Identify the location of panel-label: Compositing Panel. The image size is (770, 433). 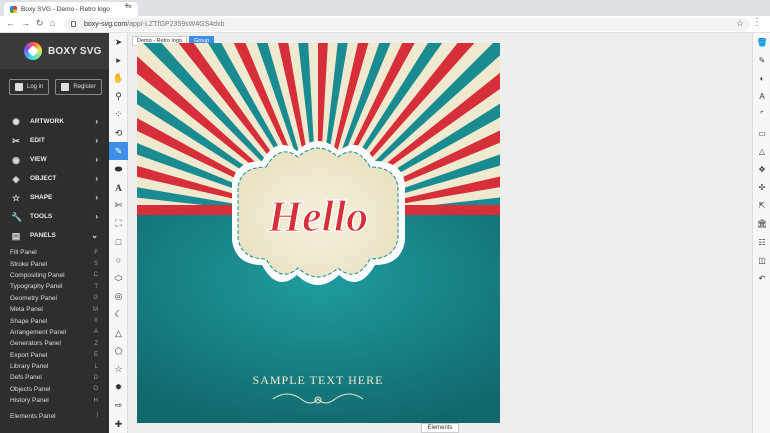
(37, 275).